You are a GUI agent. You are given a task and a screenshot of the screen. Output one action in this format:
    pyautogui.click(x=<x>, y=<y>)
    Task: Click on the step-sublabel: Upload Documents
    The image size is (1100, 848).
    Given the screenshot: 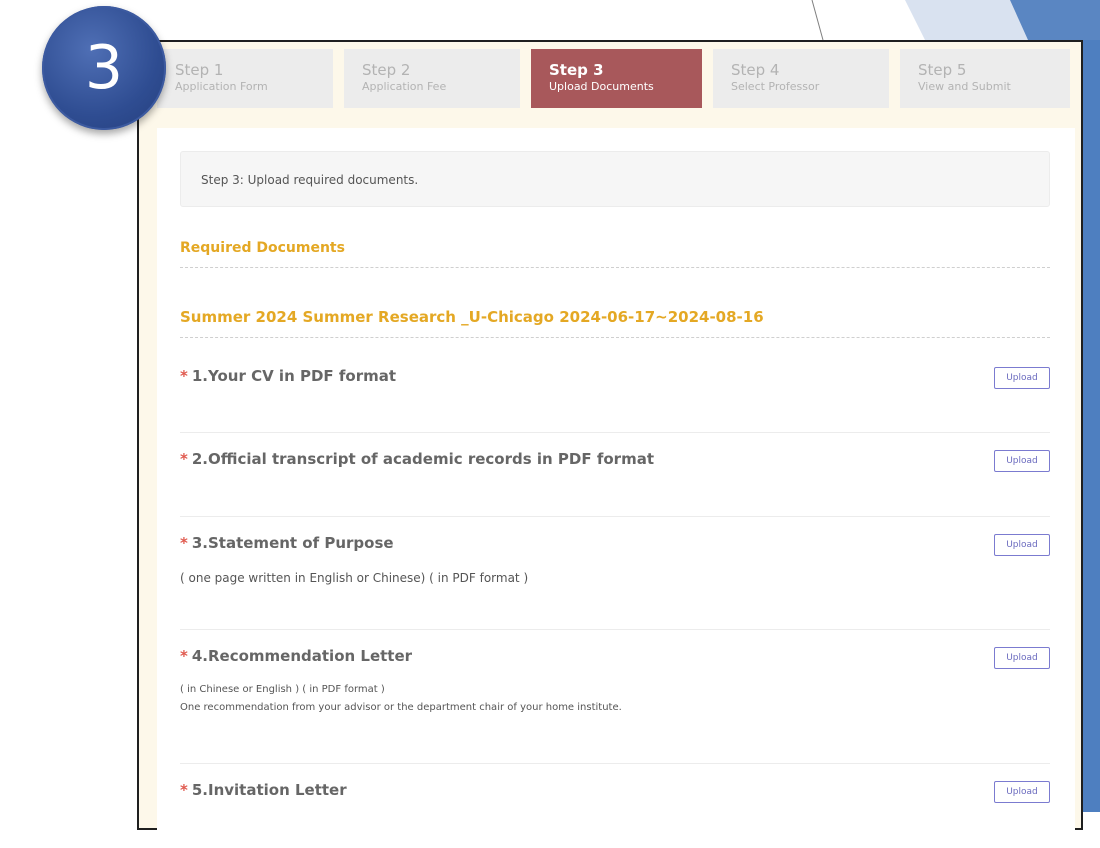 What is the action you would take?
    pyautogui.click(x=601, y=86)
    